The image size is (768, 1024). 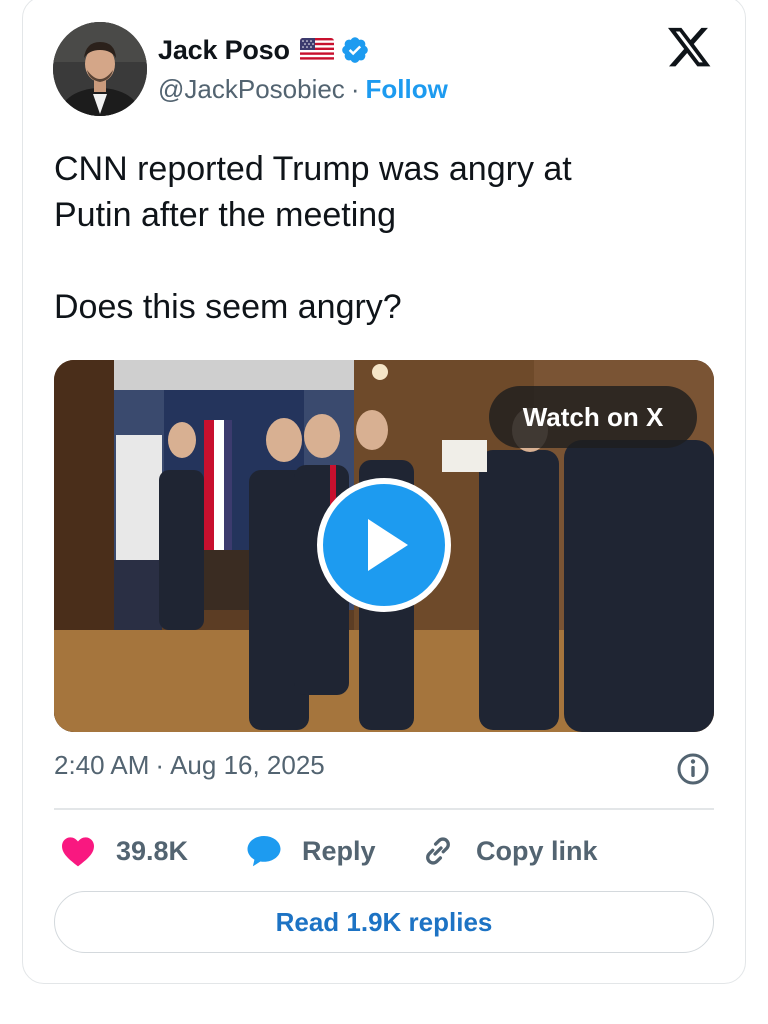 What do you see at coordinates (100, 69) in the screenshot?
I see `avatar` at bounding box center [100, 69].